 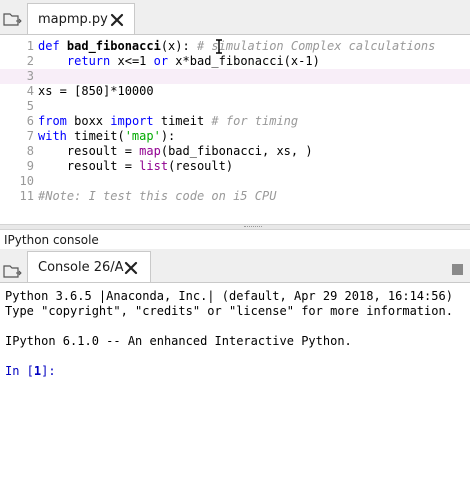 What do you see at coordinates (253, 227) in the screenshot?
I see `splitter-handle` at bounding box center [253, 227].